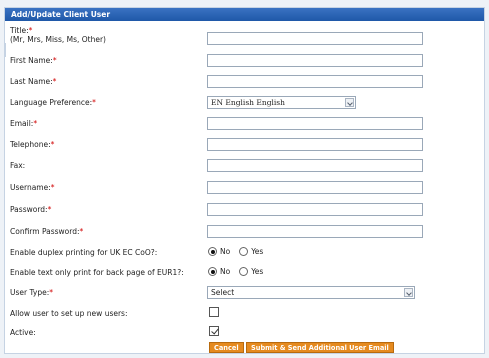 This screenshot has width=489, height=358. I want to click on text-only-radio-group: No Yes, so click(238, 271).